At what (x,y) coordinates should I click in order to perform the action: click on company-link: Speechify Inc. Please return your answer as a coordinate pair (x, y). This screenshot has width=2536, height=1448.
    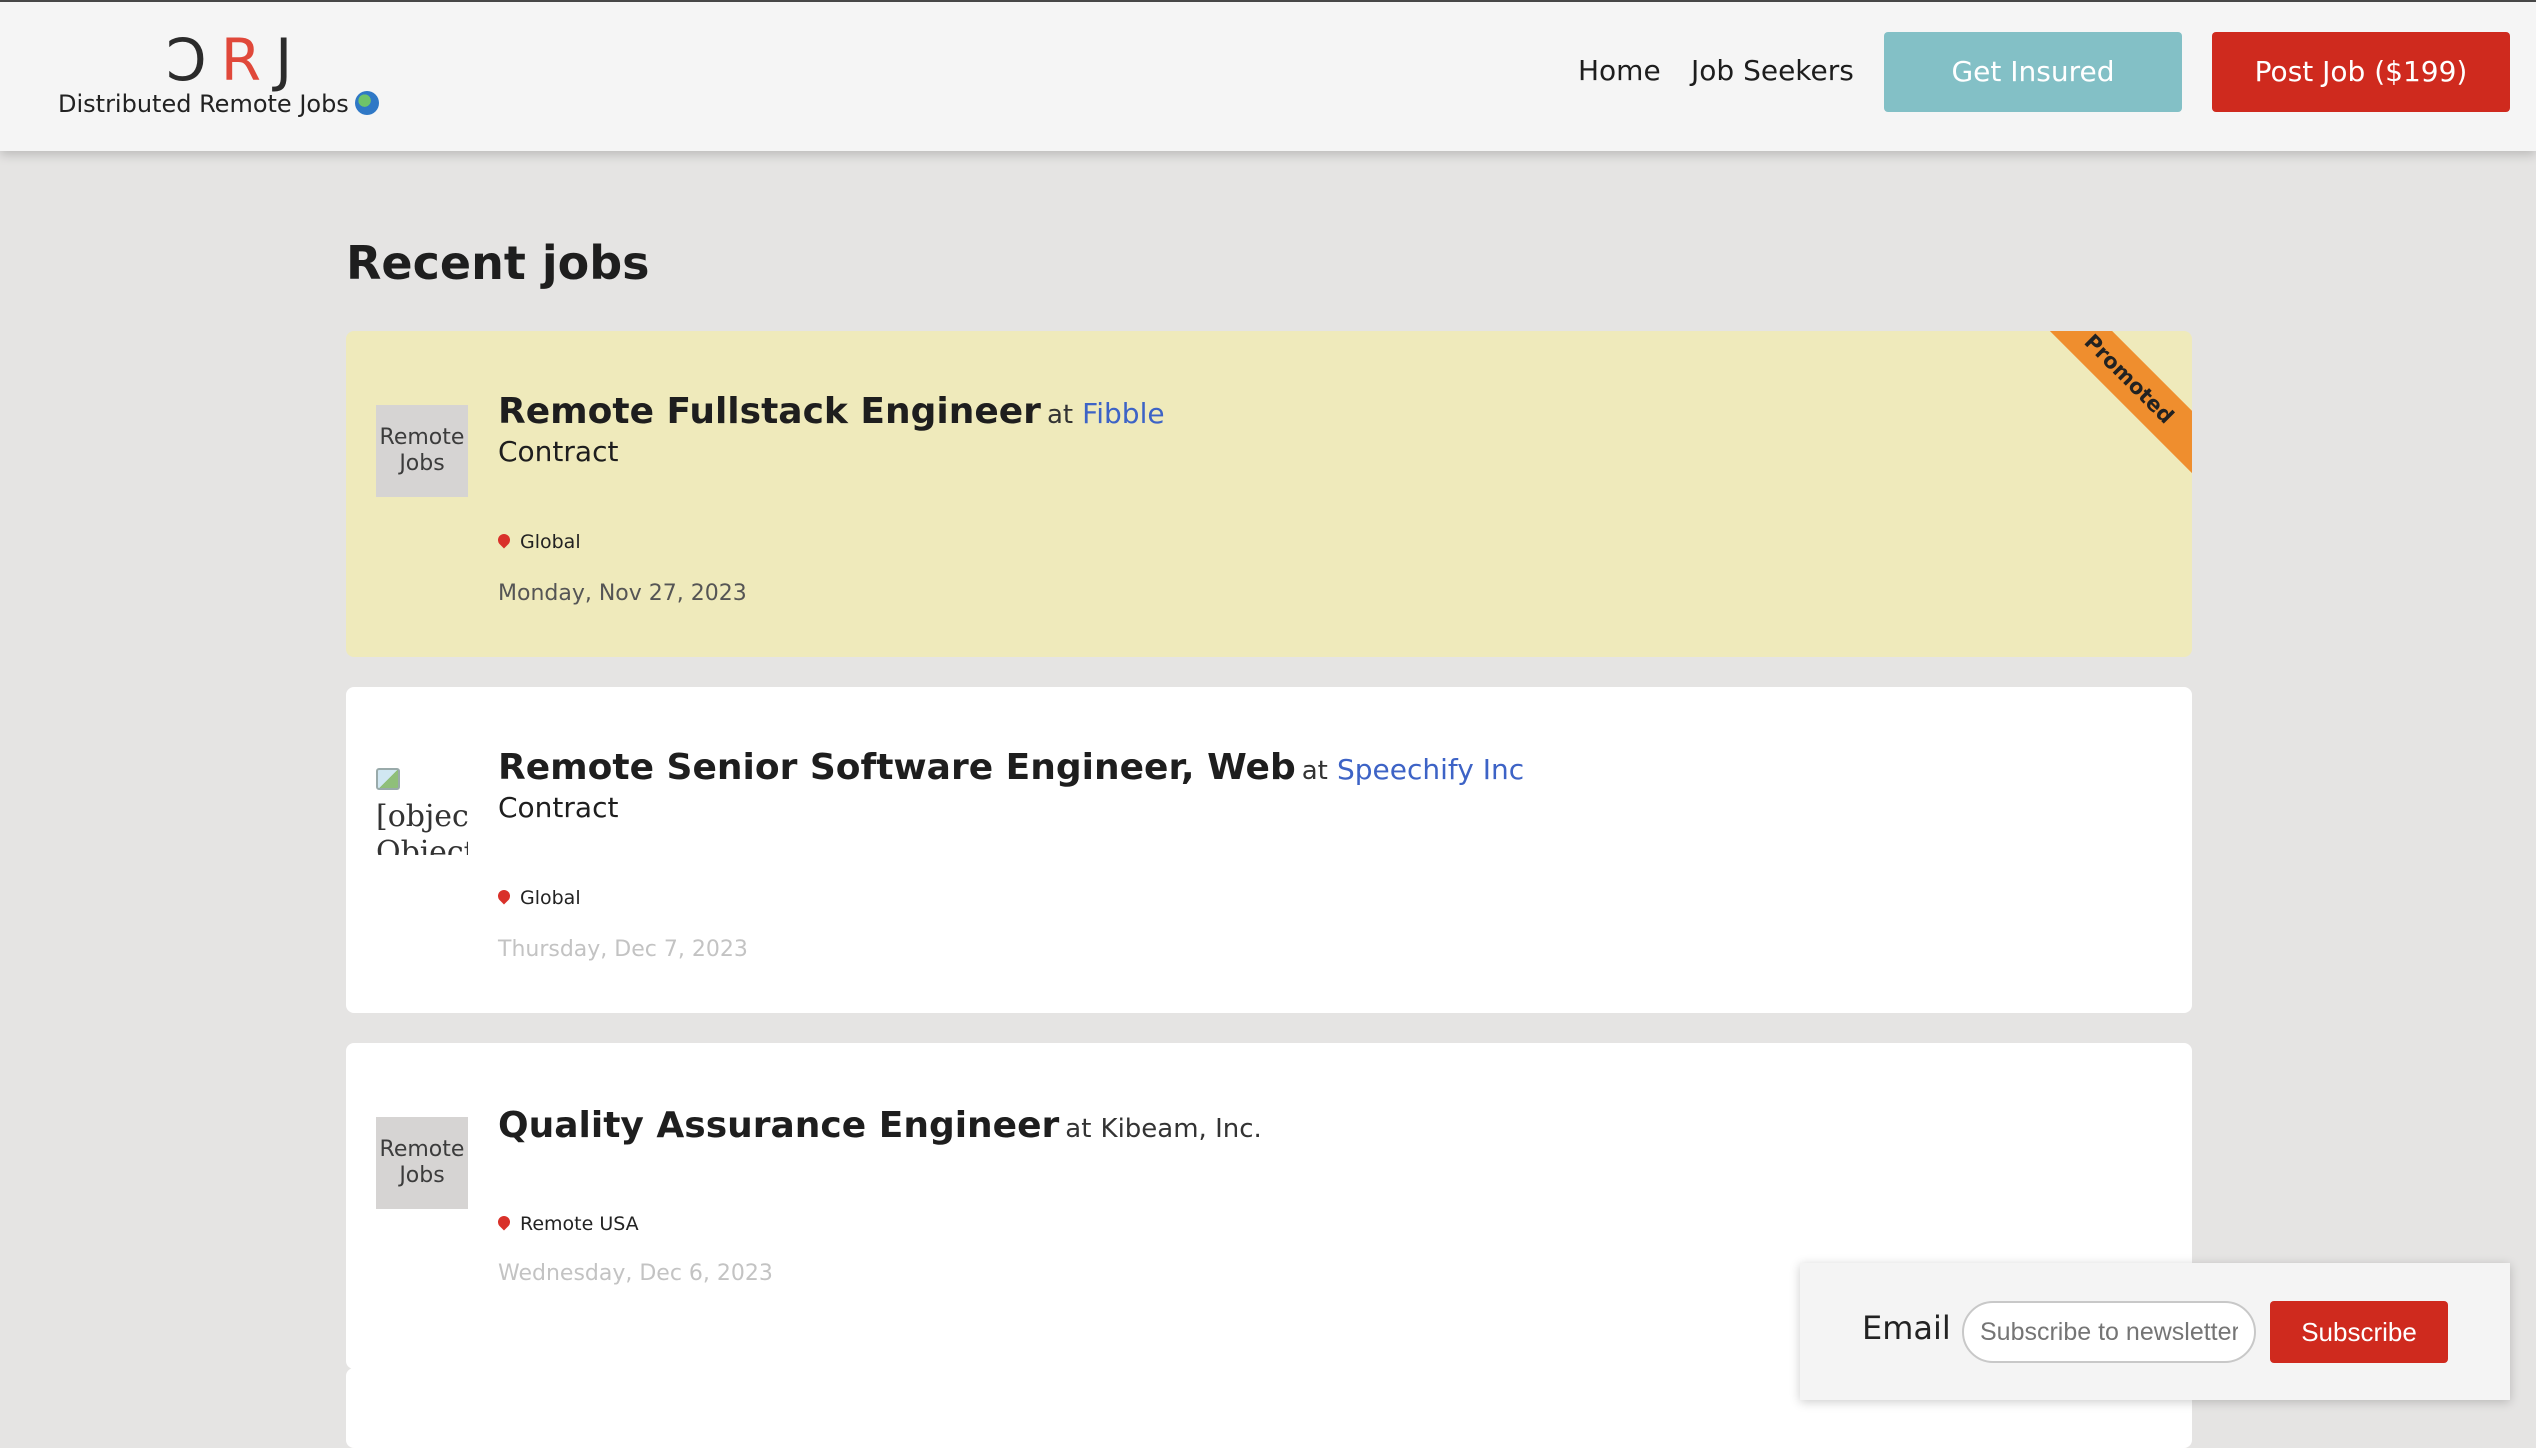
    Looking at the image, I should click on (1430, 769).